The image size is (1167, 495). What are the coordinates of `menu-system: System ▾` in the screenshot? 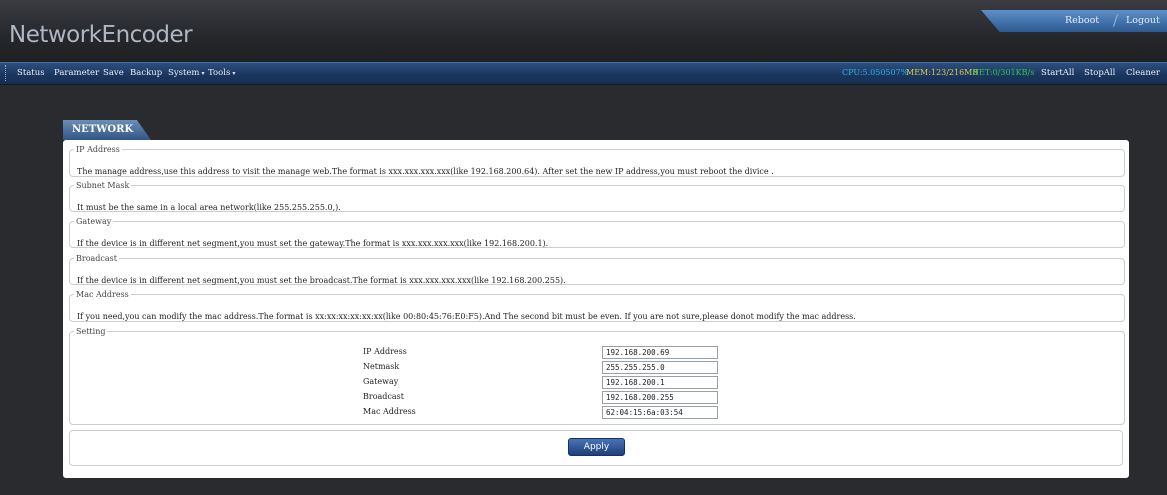 It's located at (186, 73).